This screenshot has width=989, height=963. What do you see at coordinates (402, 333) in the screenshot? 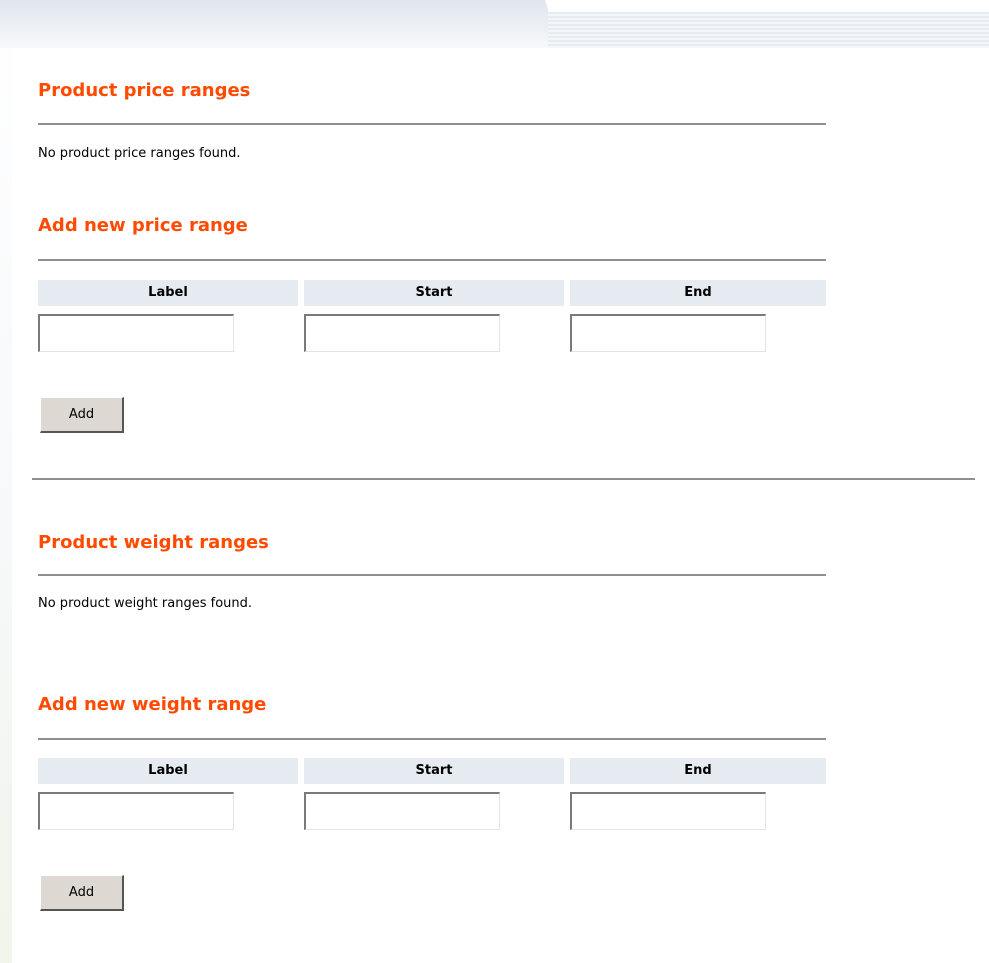
I see `price-start-input` at bounding box center [402, 333].